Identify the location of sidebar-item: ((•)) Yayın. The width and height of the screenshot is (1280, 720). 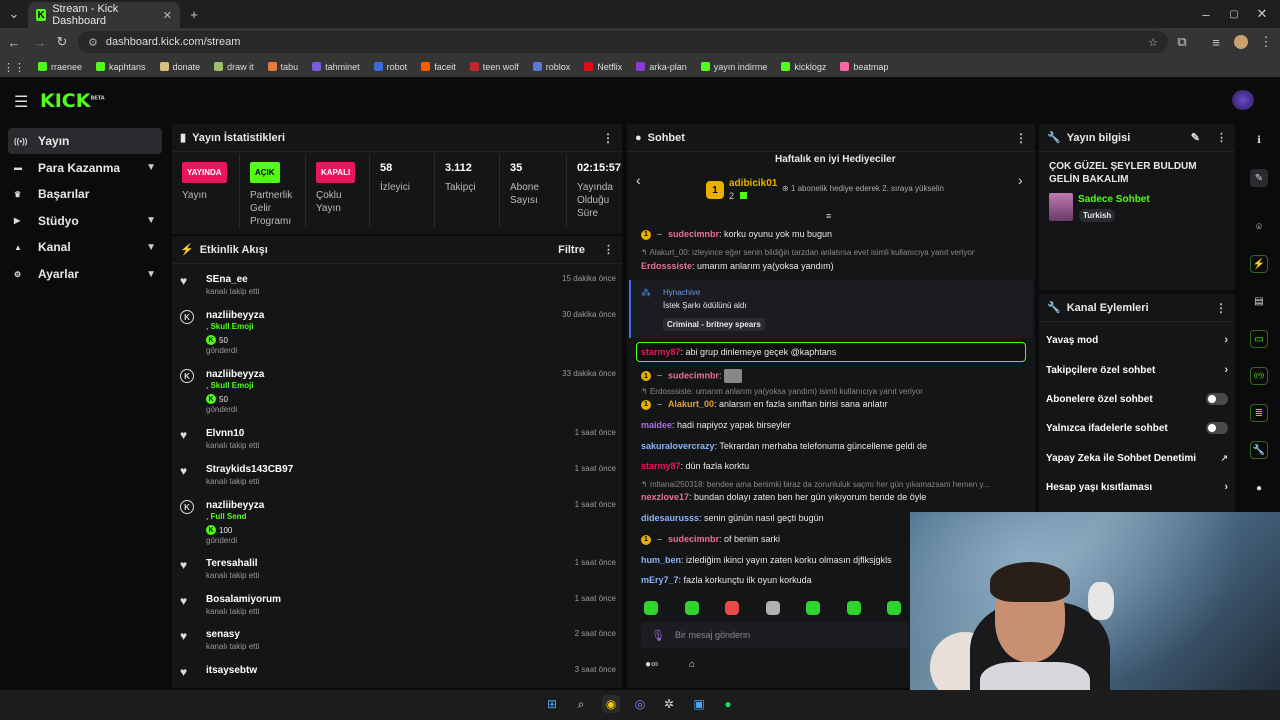
(85, 141).